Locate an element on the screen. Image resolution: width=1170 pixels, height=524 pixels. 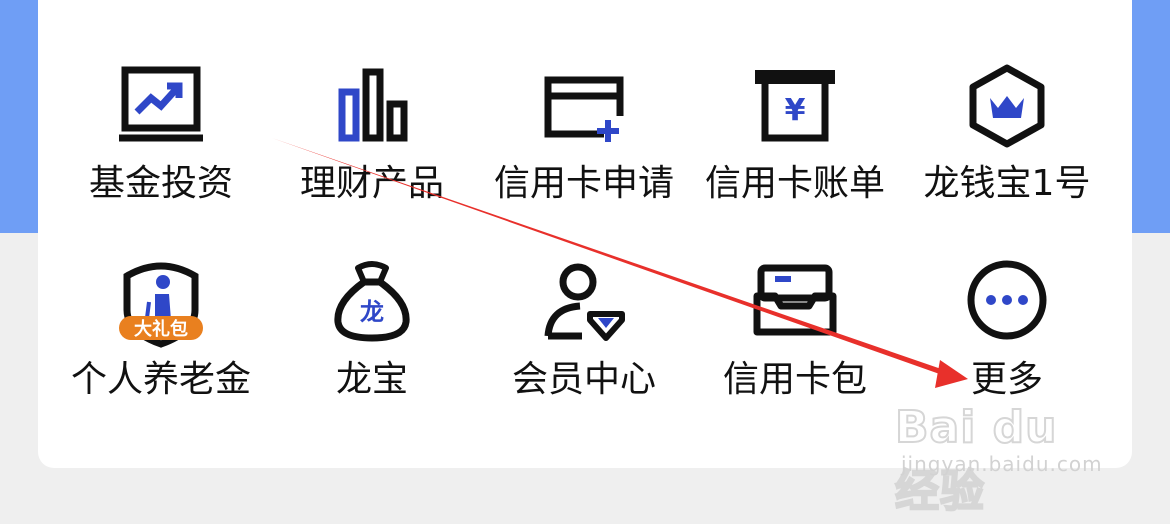
grid-item-credit-card-apply: 信用卡申请 is located at coordinates (584, 147).